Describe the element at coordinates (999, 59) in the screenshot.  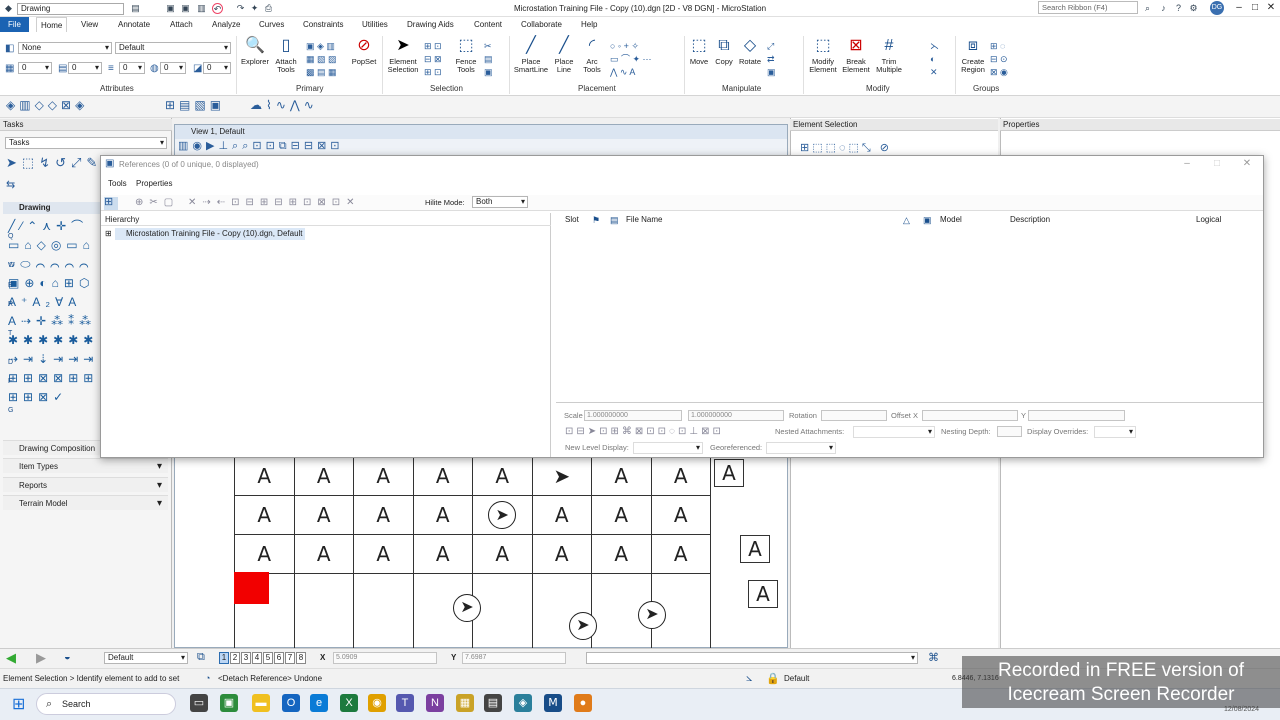
I see `groups-small-tools-icon: ⊞ ◌ ⊟ ⊙ ⊠ ◉` at that location.